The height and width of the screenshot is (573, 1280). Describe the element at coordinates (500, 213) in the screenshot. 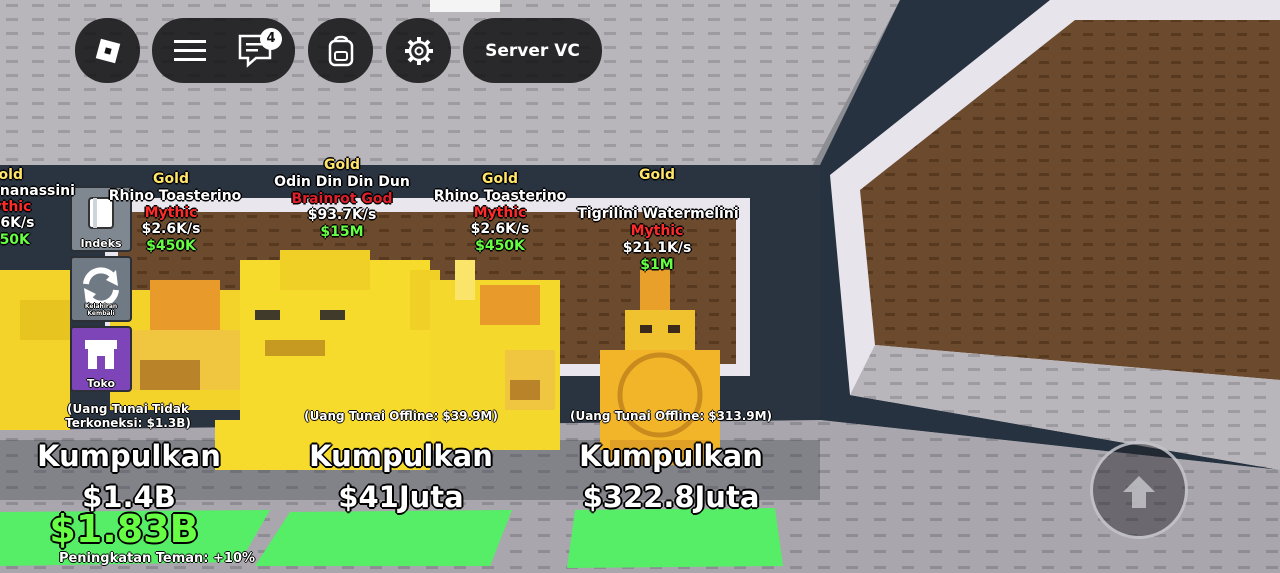

I see `brainrot-3-rarity: Mythic` at that location.